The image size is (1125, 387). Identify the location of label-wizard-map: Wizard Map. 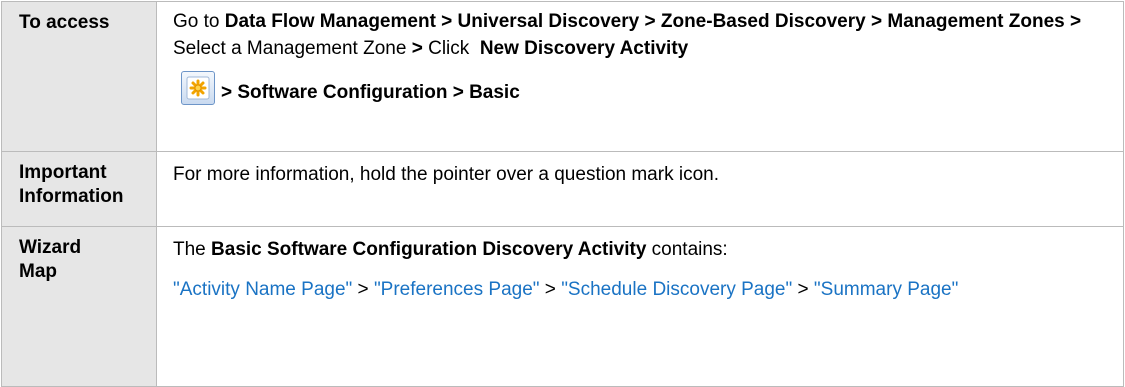
(79, 306).